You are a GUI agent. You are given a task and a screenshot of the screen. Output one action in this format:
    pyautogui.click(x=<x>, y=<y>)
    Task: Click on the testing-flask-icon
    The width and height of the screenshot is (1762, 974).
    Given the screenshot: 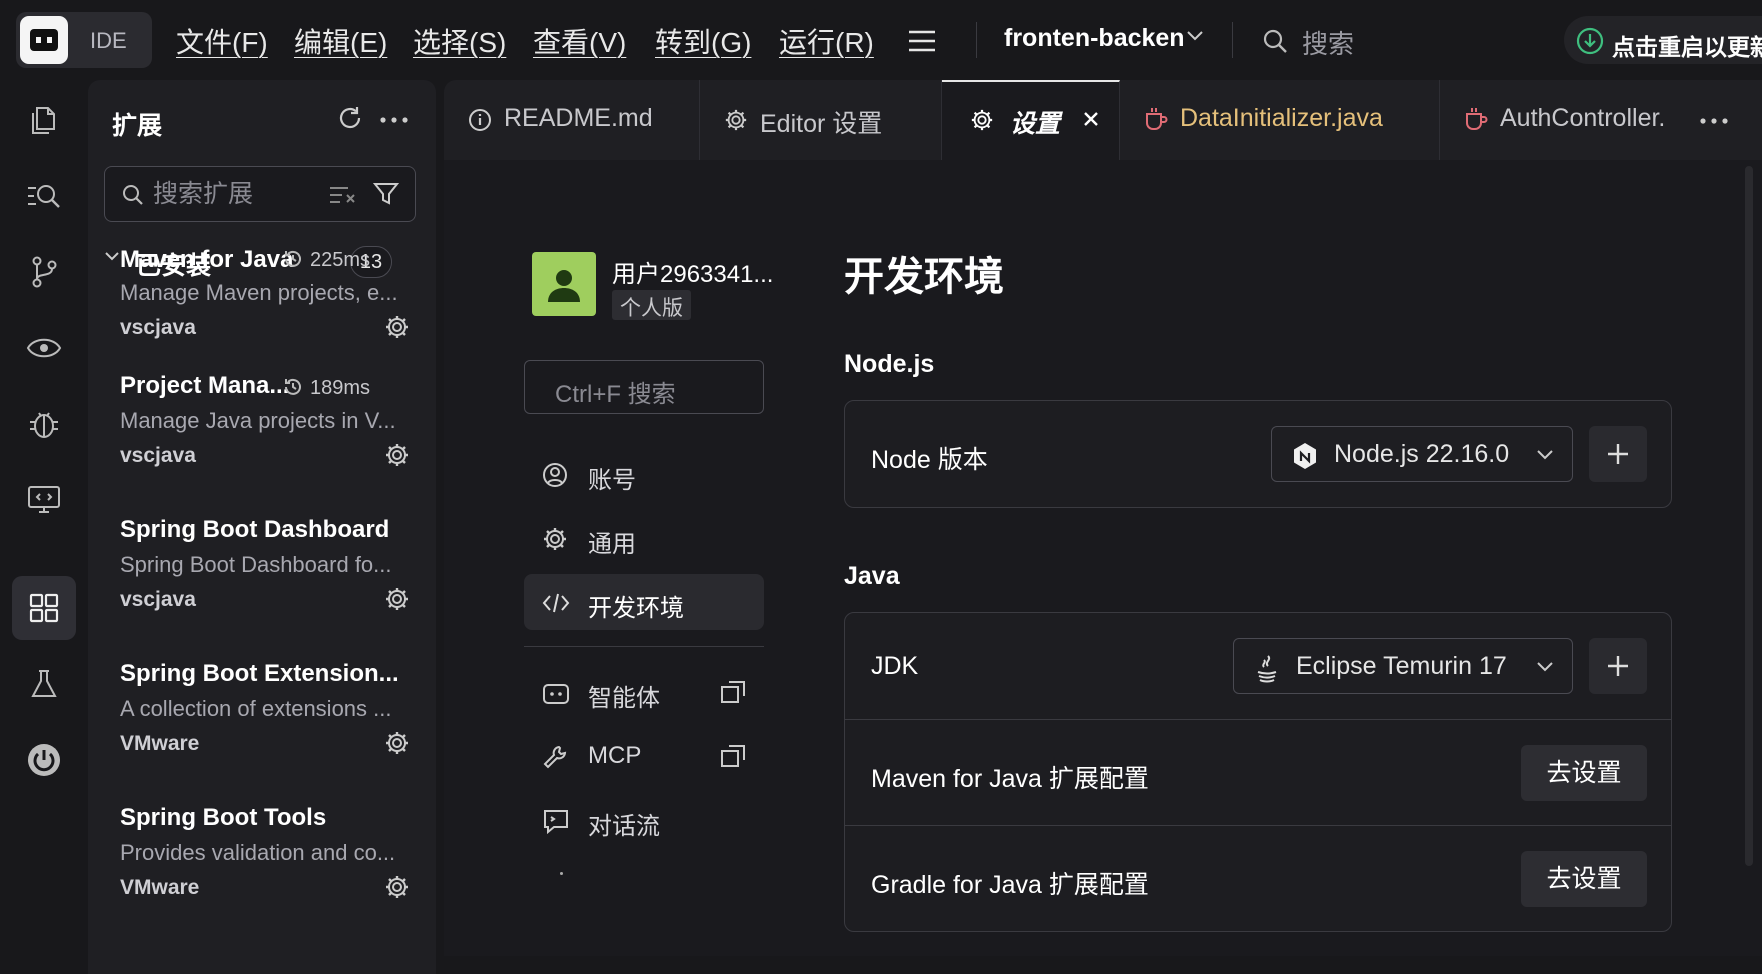 What is the action you would take?
    pyautogui.click(x=44, y=684)
    